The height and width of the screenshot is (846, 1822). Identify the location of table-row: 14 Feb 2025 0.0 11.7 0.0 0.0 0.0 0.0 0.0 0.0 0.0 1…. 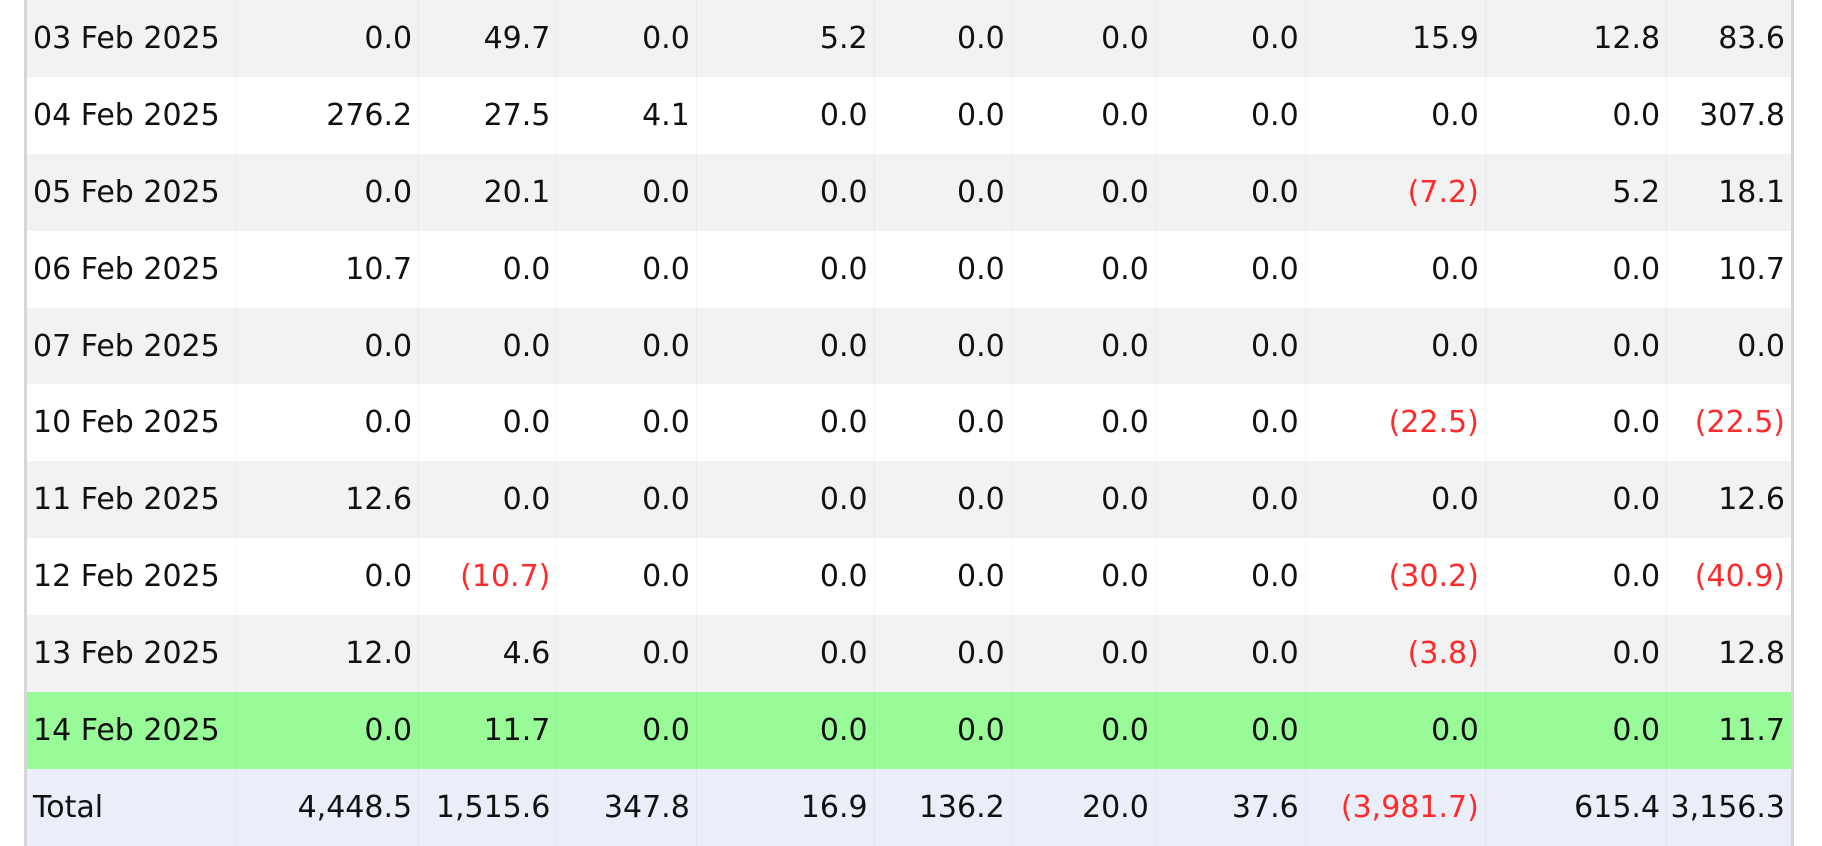
(909, 730).